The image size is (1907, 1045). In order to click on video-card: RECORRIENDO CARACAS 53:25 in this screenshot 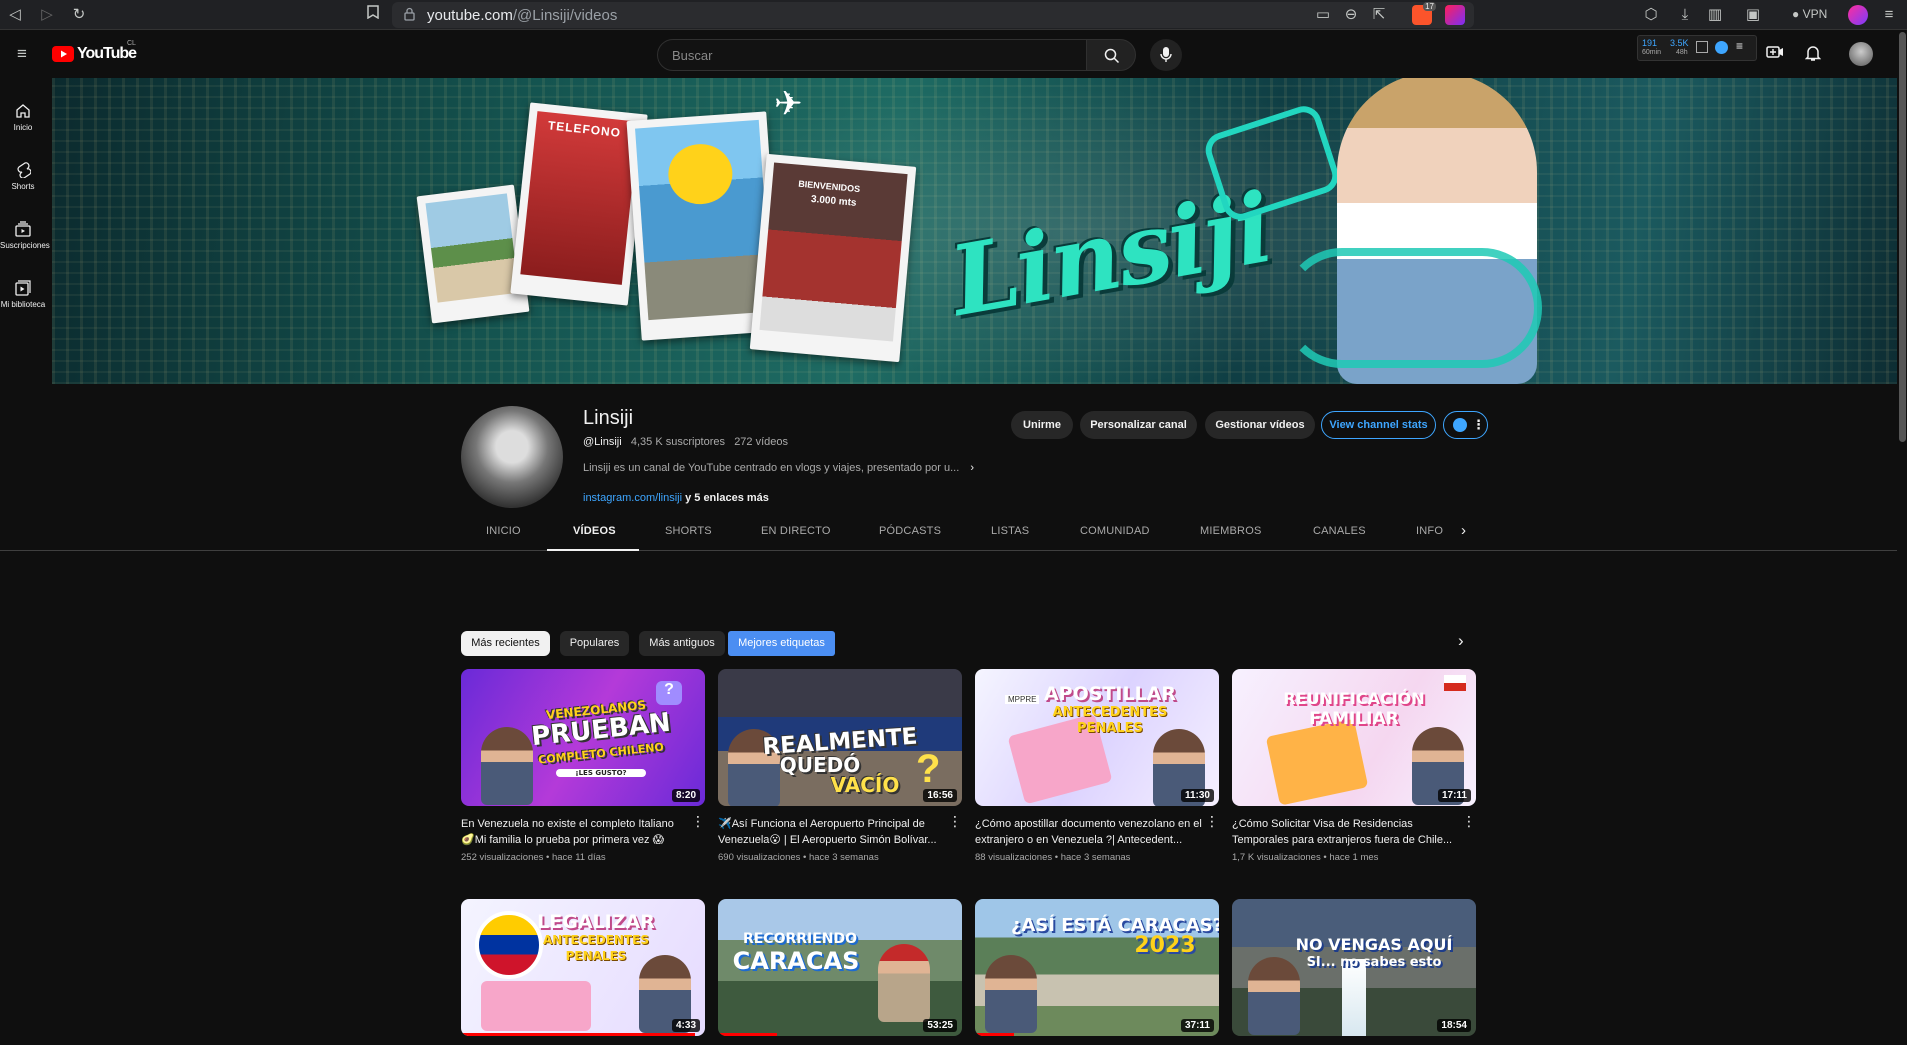, I will do `click(840, 967)`.